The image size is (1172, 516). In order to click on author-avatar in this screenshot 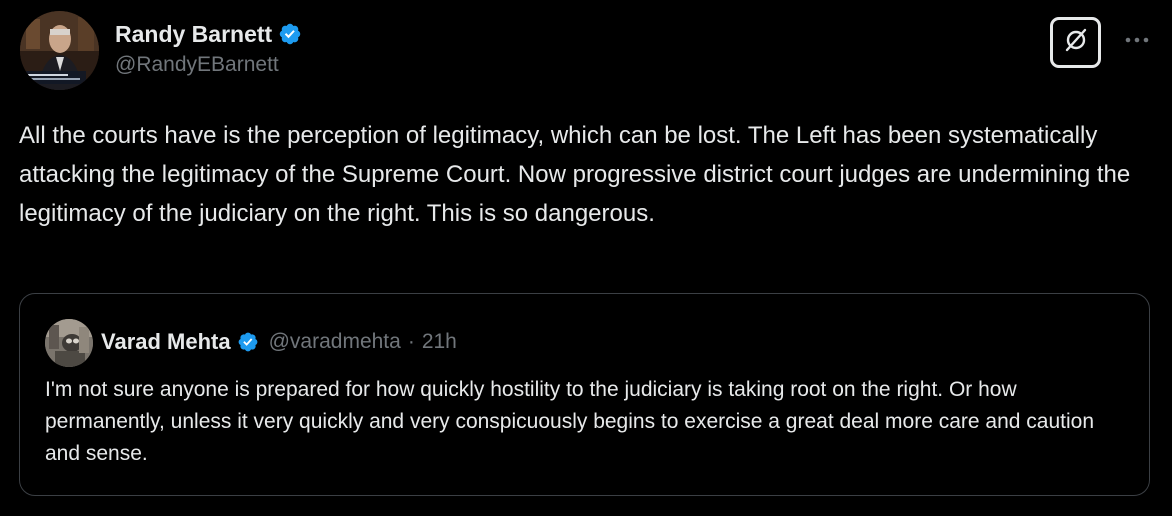, I will do `click(59, 50)`.